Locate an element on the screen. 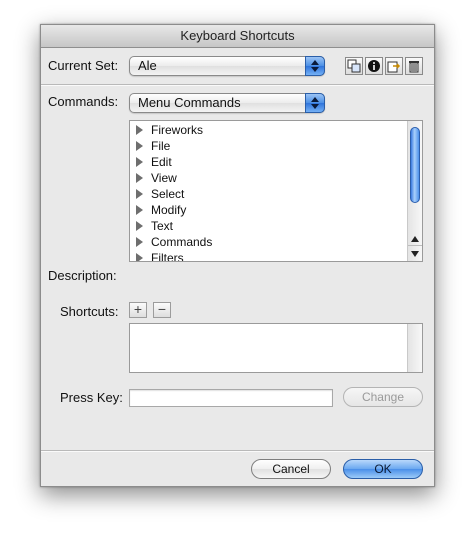  current-set-label: Current Set: is located at coordinates (83, 65).